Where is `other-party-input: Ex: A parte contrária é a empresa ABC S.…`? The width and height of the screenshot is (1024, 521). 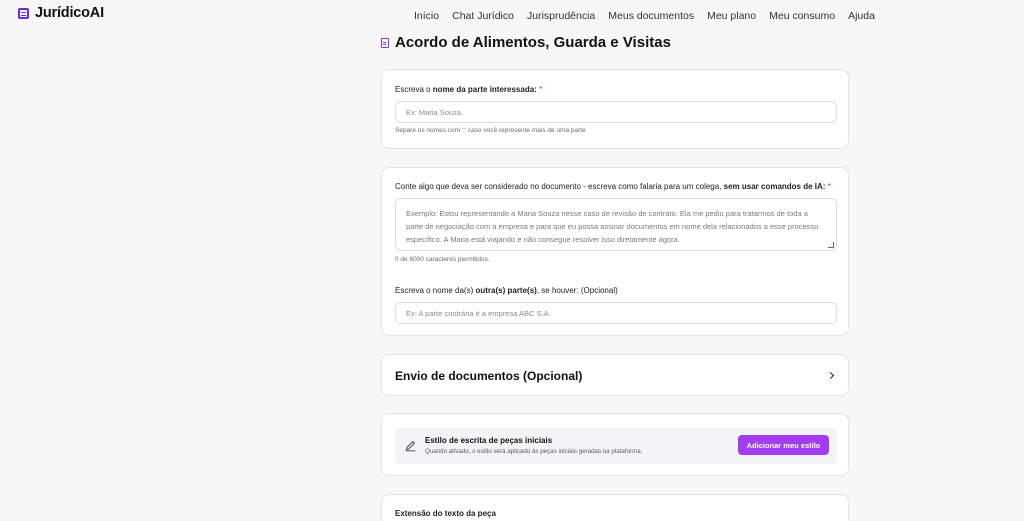 other-party-input: Ex: A parte contrária é a empresa ABC S.… is located at coordinates (616, 313).